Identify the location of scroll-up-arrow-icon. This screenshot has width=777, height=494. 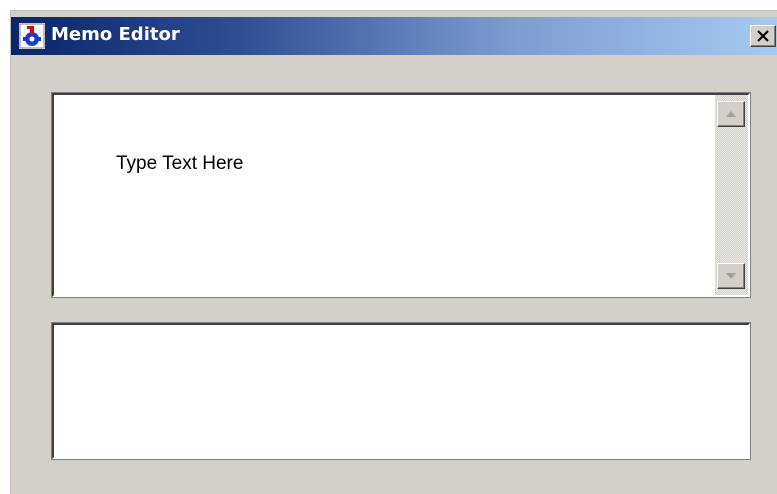
(731, 114).